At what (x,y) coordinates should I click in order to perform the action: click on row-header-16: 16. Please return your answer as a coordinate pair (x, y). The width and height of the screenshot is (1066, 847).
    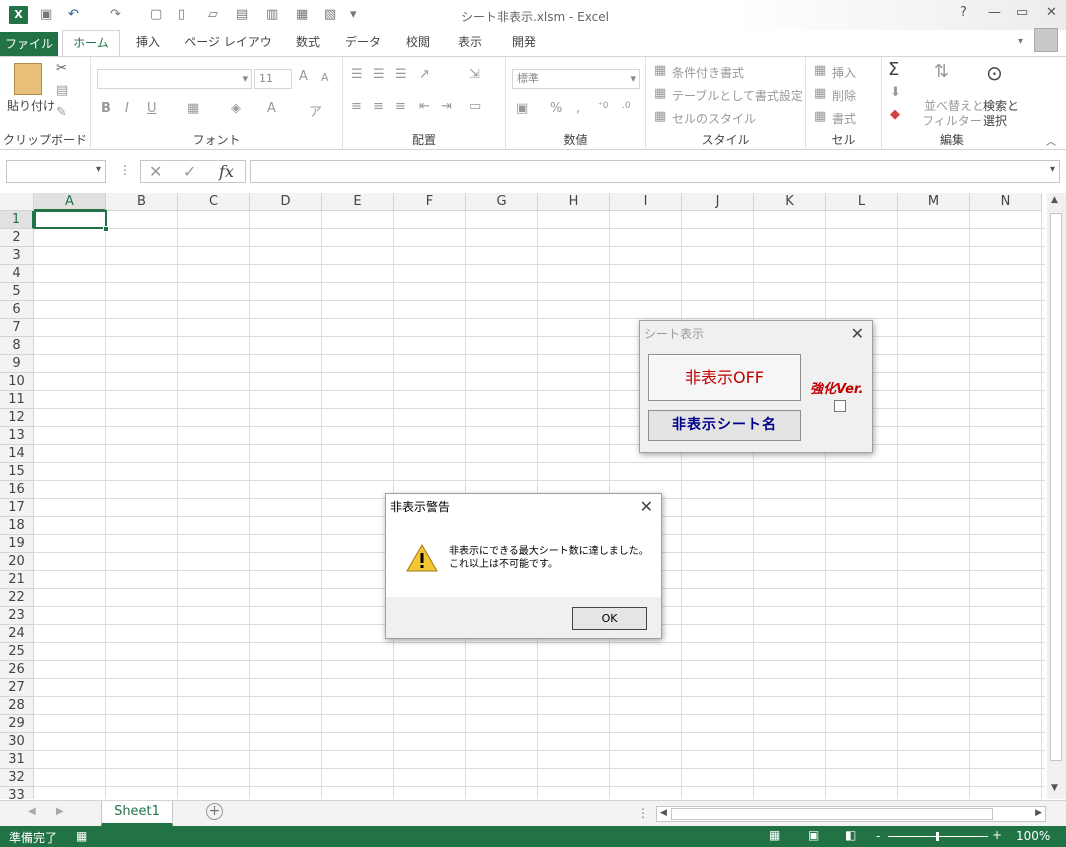
    Looking at the image, I should click on (17, 490).